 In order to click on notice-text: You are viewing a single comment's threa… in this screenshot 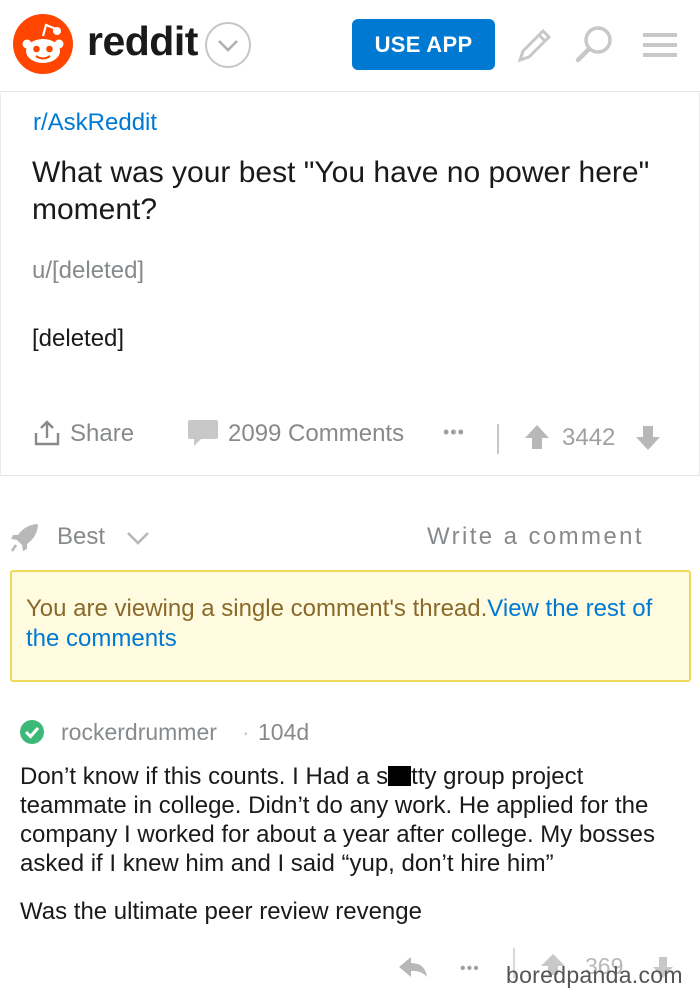, I will do `click(257, 608)`.